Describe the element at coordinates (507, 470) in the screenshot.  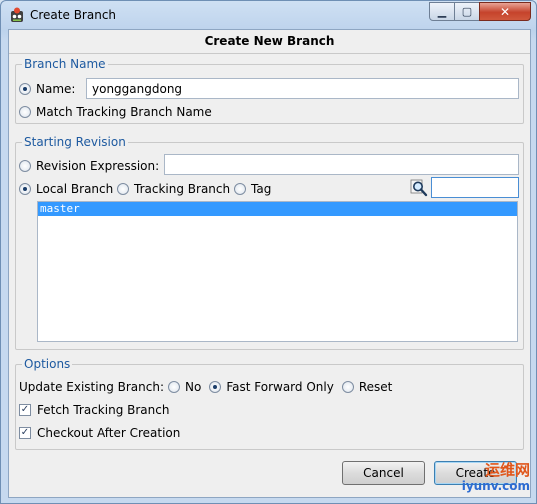
I see `watermark-line-1: 运维网` at that location.